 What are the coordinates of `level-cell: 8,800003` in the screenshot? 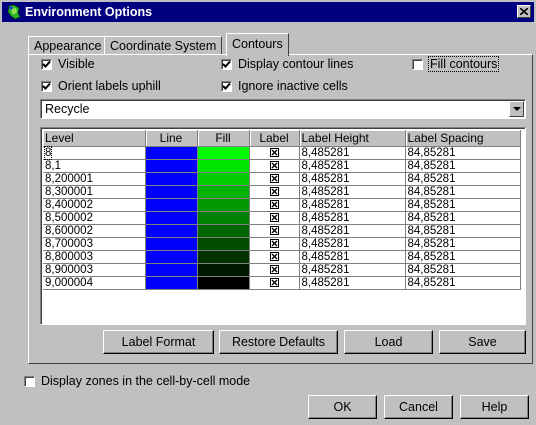 It's located at (94, 257).